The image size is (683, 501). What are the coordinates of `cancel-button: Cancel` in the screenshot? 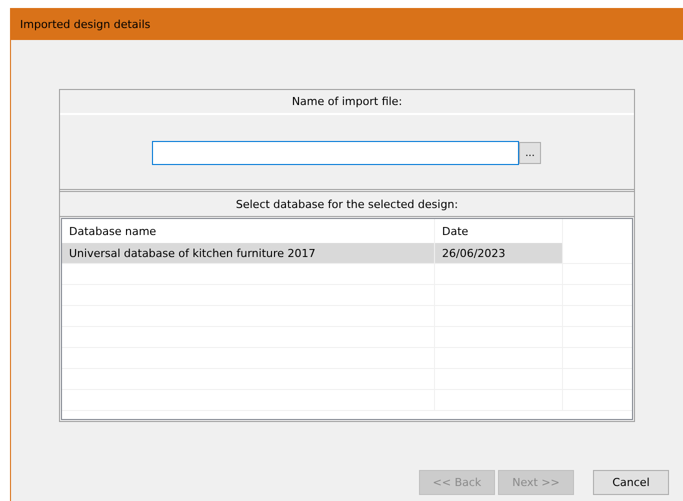 It's located at (631, 482).